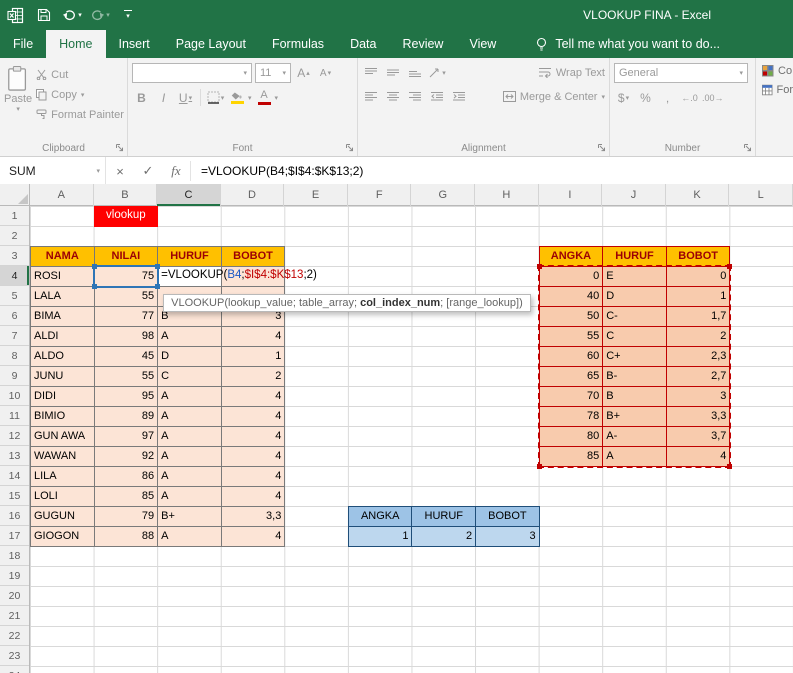 Image resolution: width=793 pixels, height=673 pixels. Describe the element at coordinates (507, 195) in the screenshot. I see `column-header-H: H` at that location.